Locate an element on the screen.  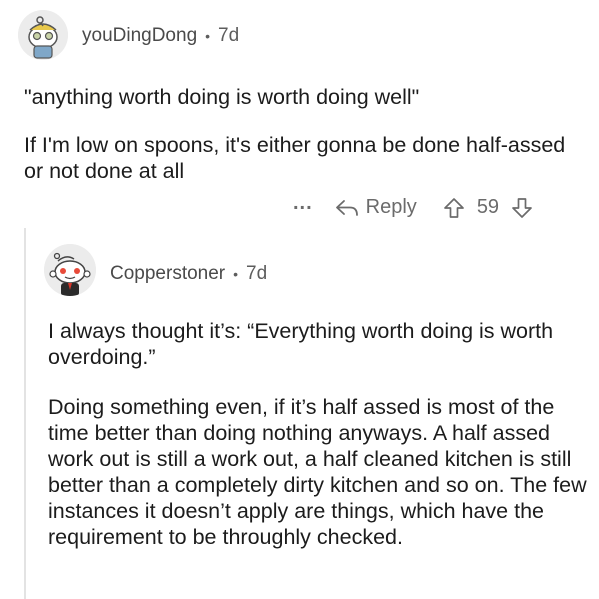
avatar-youdingdong is located at coordinates (43, 35).